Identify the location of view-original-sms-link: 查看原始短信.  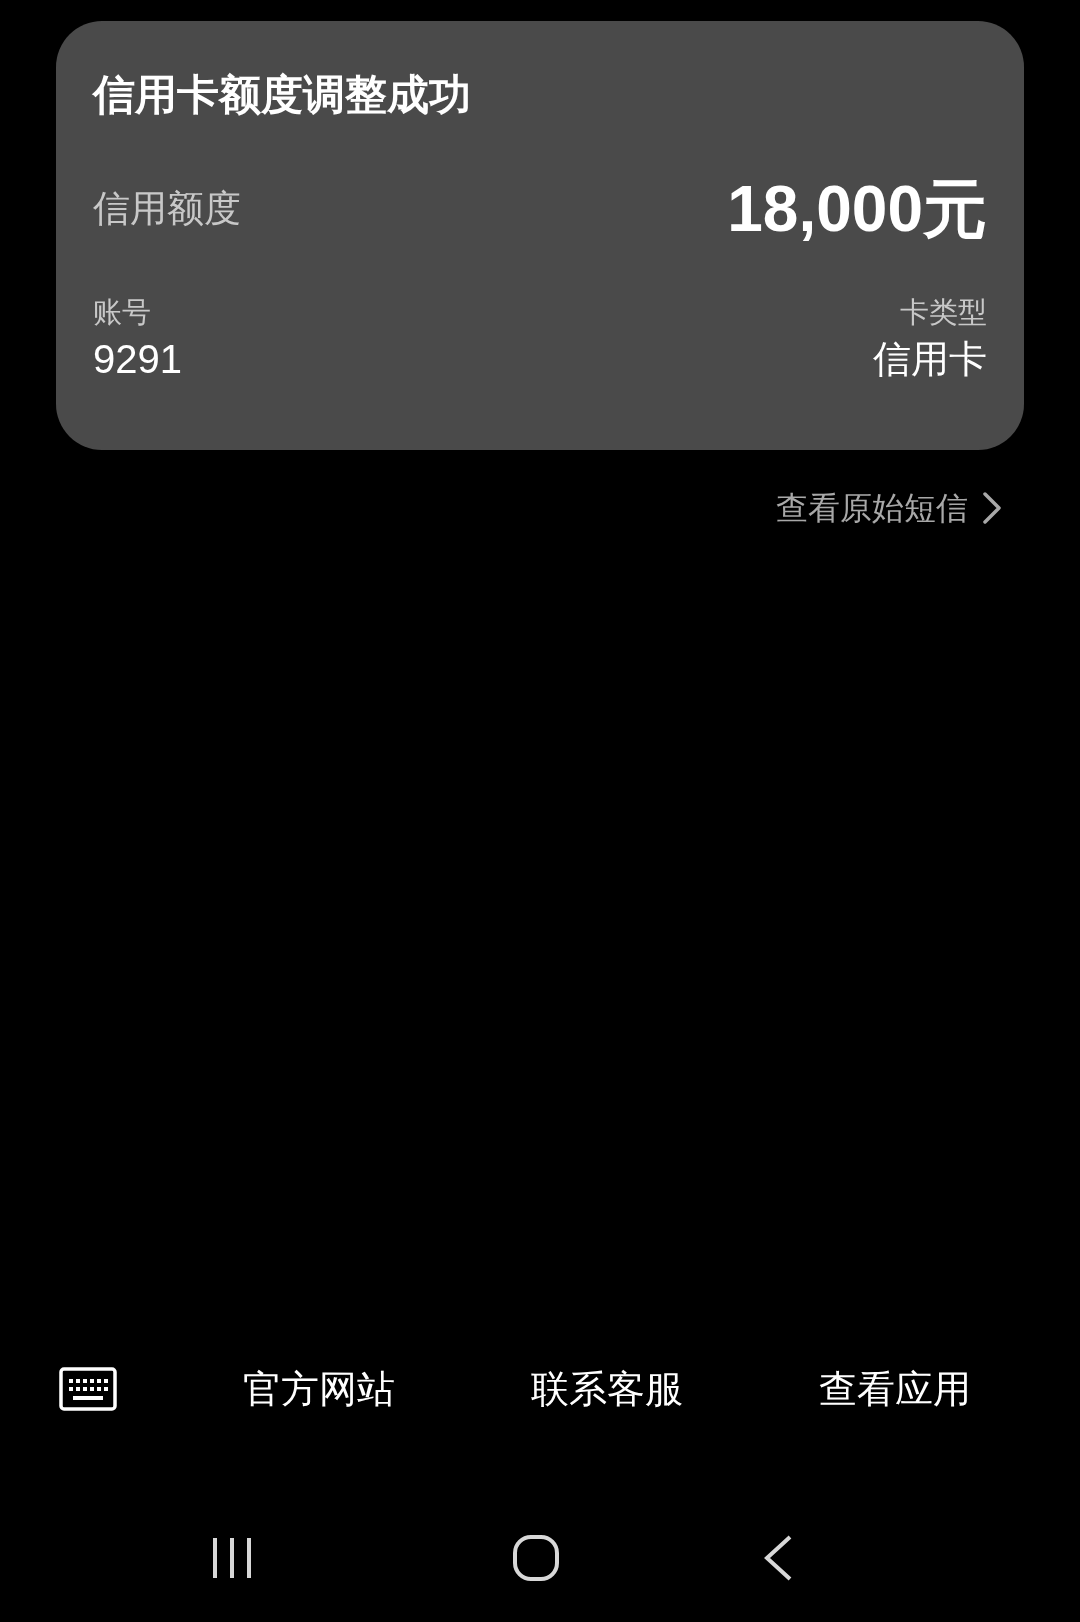
(889, 508).